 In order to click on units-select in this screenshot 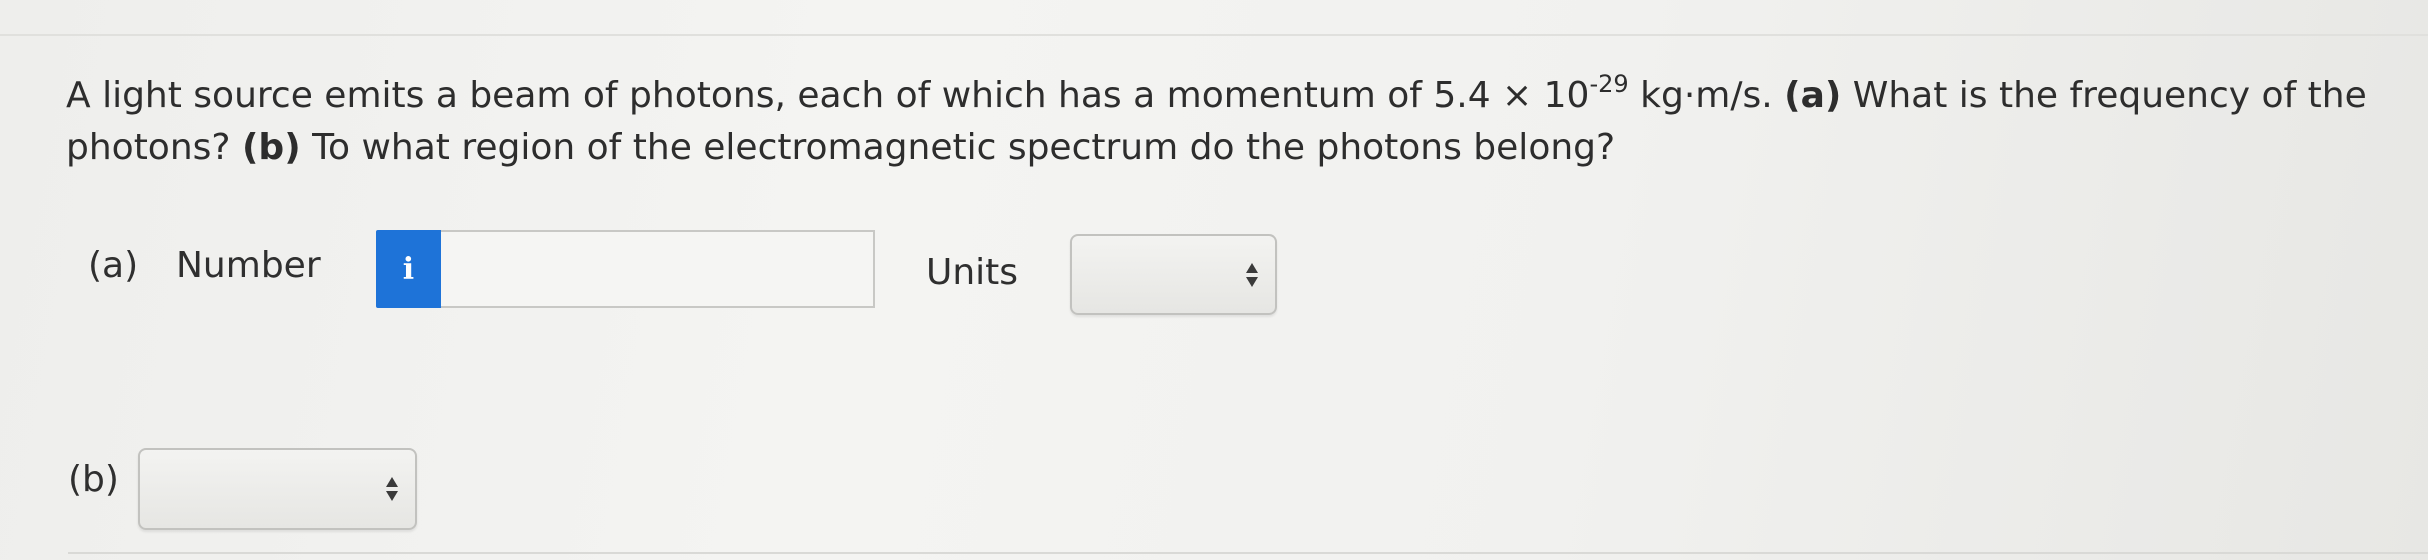, I will do `click(1173, 274)`.